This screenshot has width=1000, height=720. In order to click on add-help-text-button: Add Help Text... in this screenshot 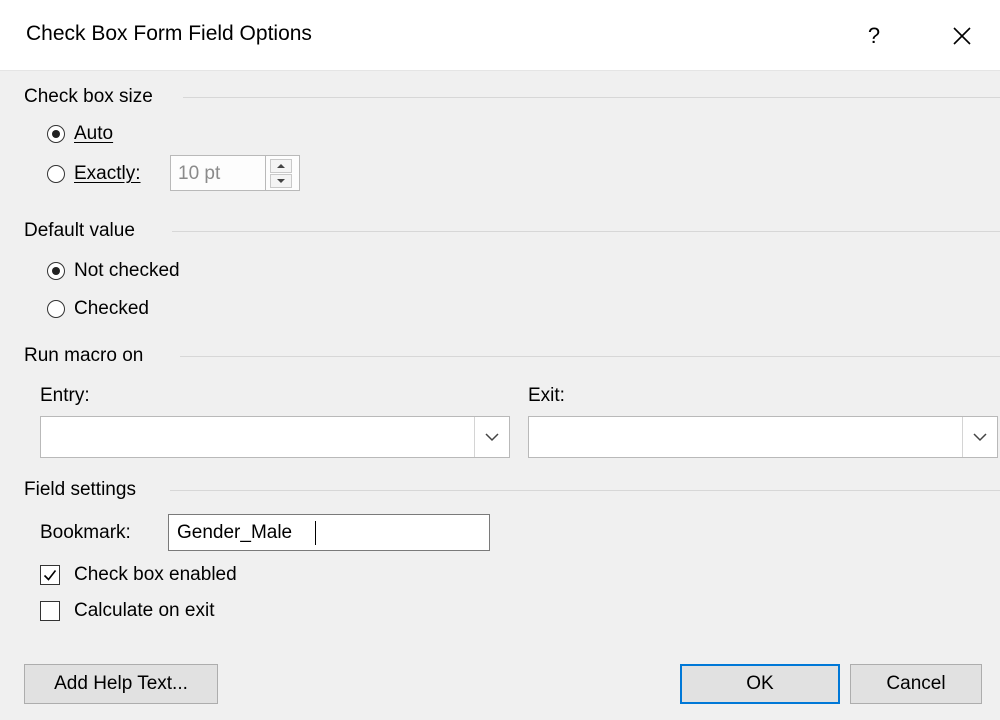, I will do `click(121, 684)`.